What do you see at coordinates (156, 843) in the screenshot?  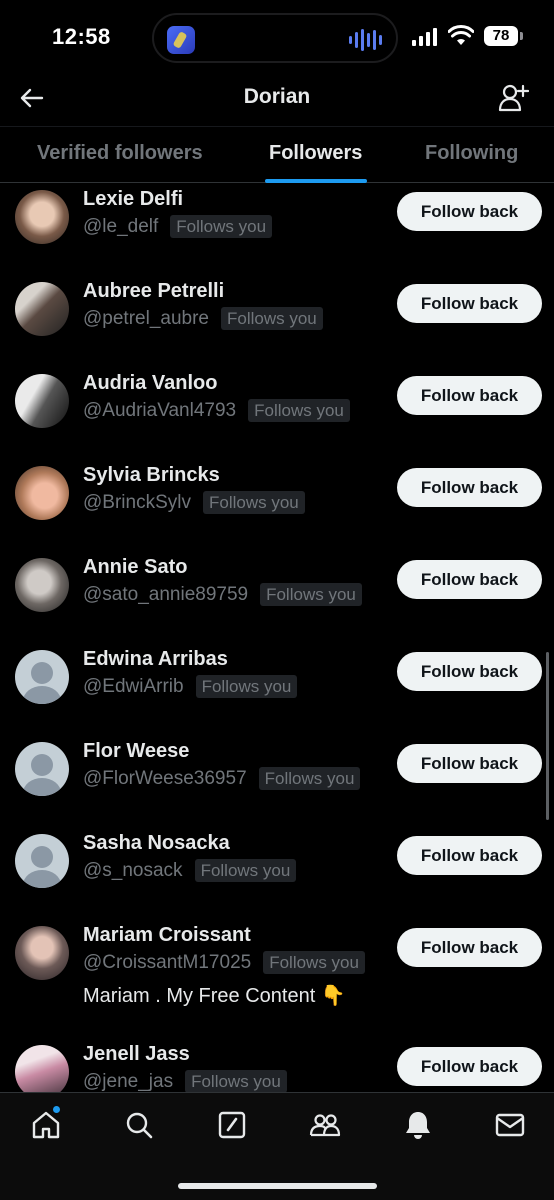 I see `user-name: Sasha Nosacka` at bounding box center [156, 843].